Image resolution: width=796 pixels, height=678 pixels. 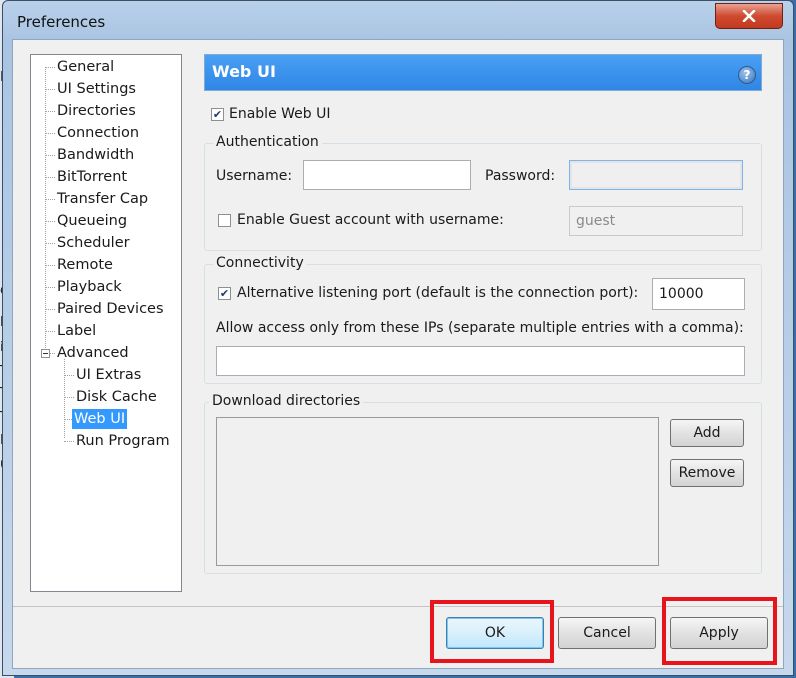 What do you see at coordinates (98, 133) in the screenshot?
I see `tree-item-connection: Connection` at bounding box center [98, 133].